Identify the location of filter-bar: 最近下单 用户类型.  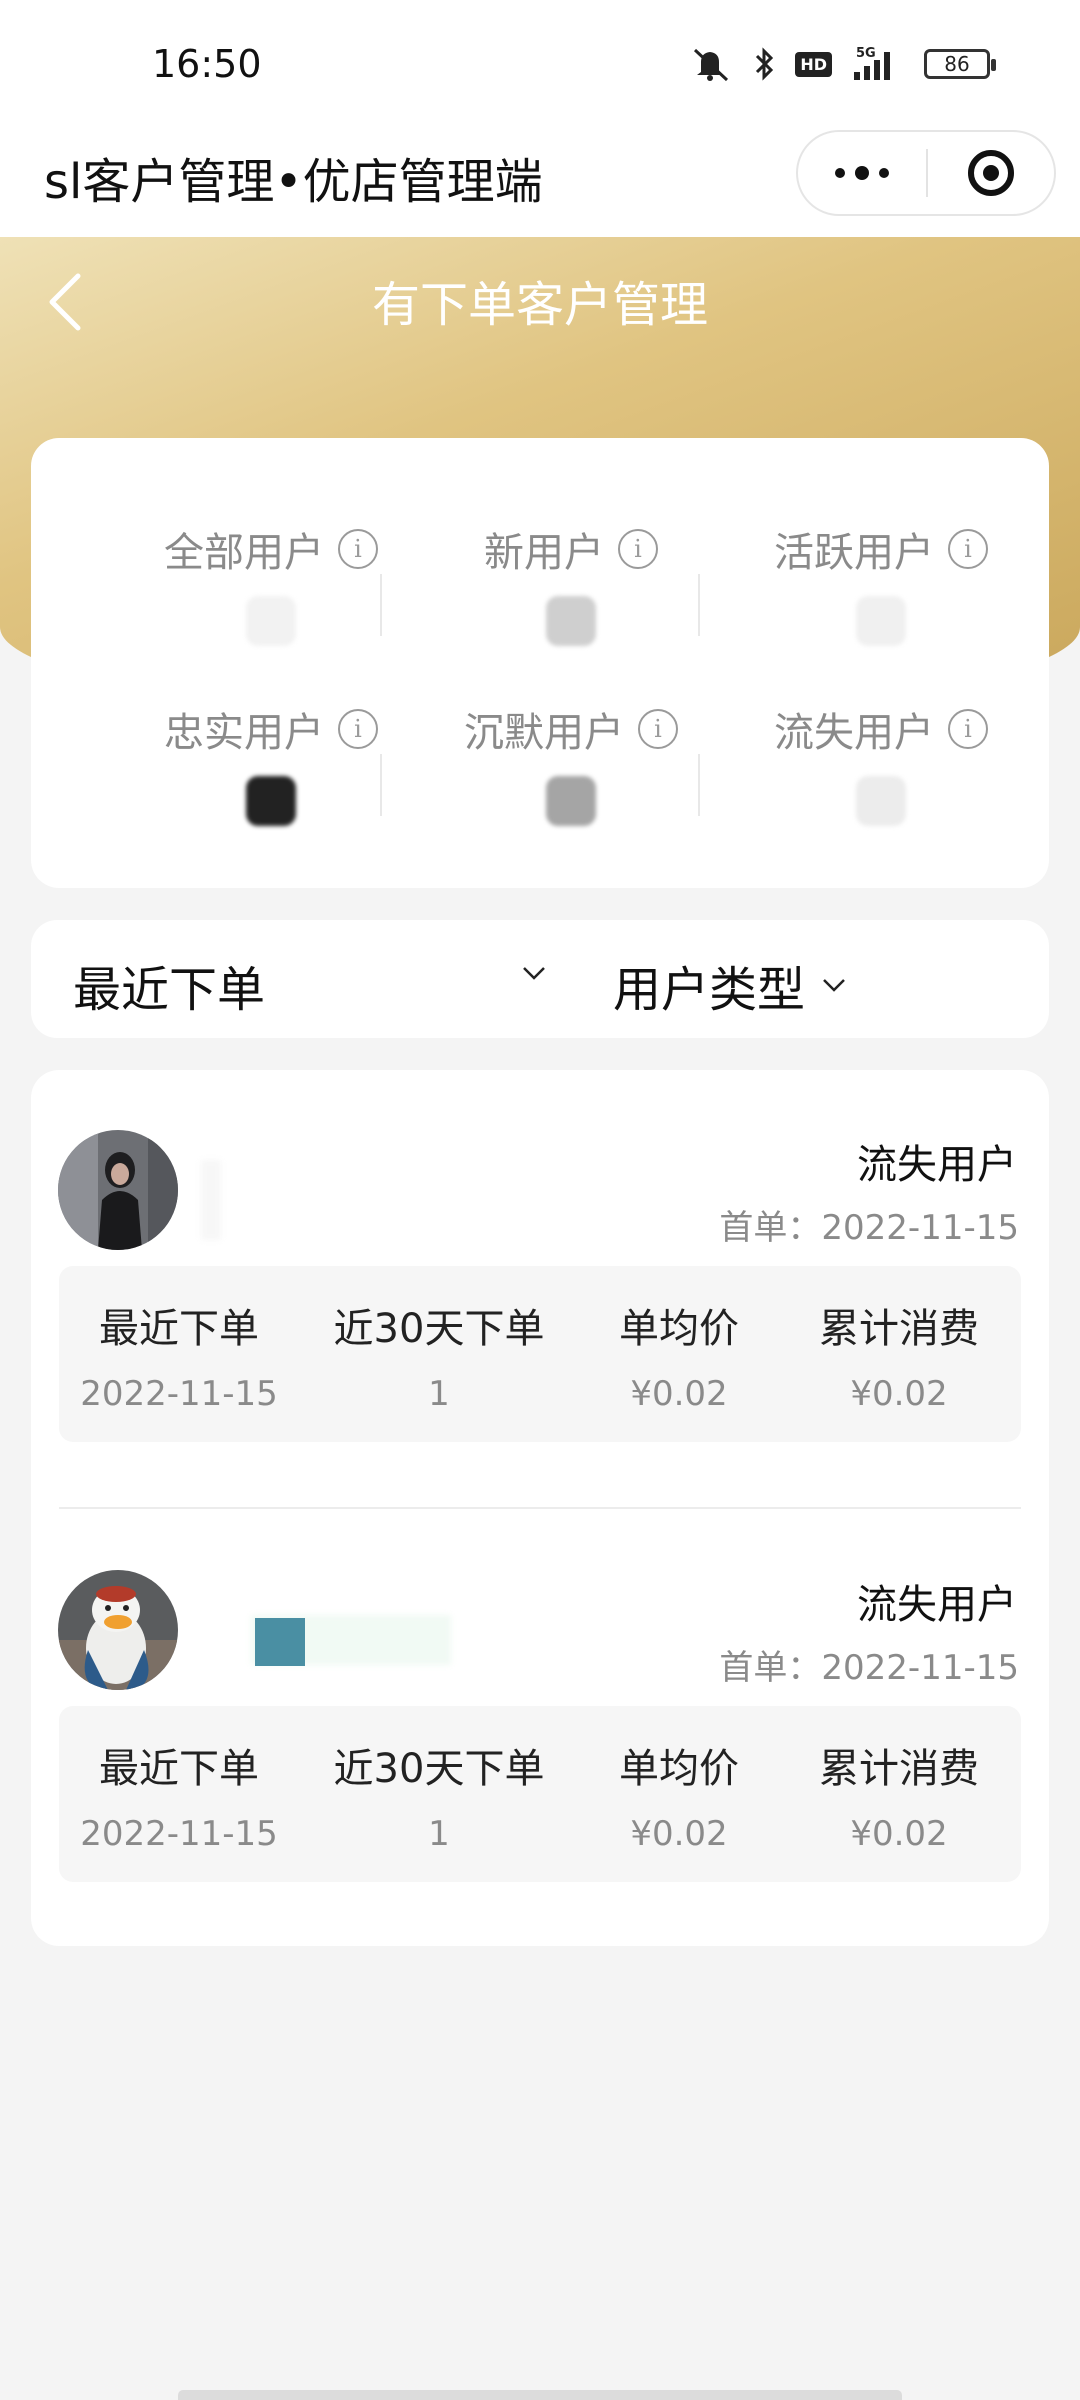
(540, 979).